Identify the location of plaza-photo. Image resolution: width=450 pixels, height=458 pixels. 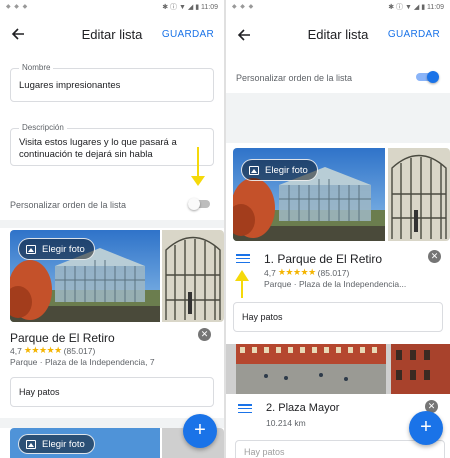
(338, 369).